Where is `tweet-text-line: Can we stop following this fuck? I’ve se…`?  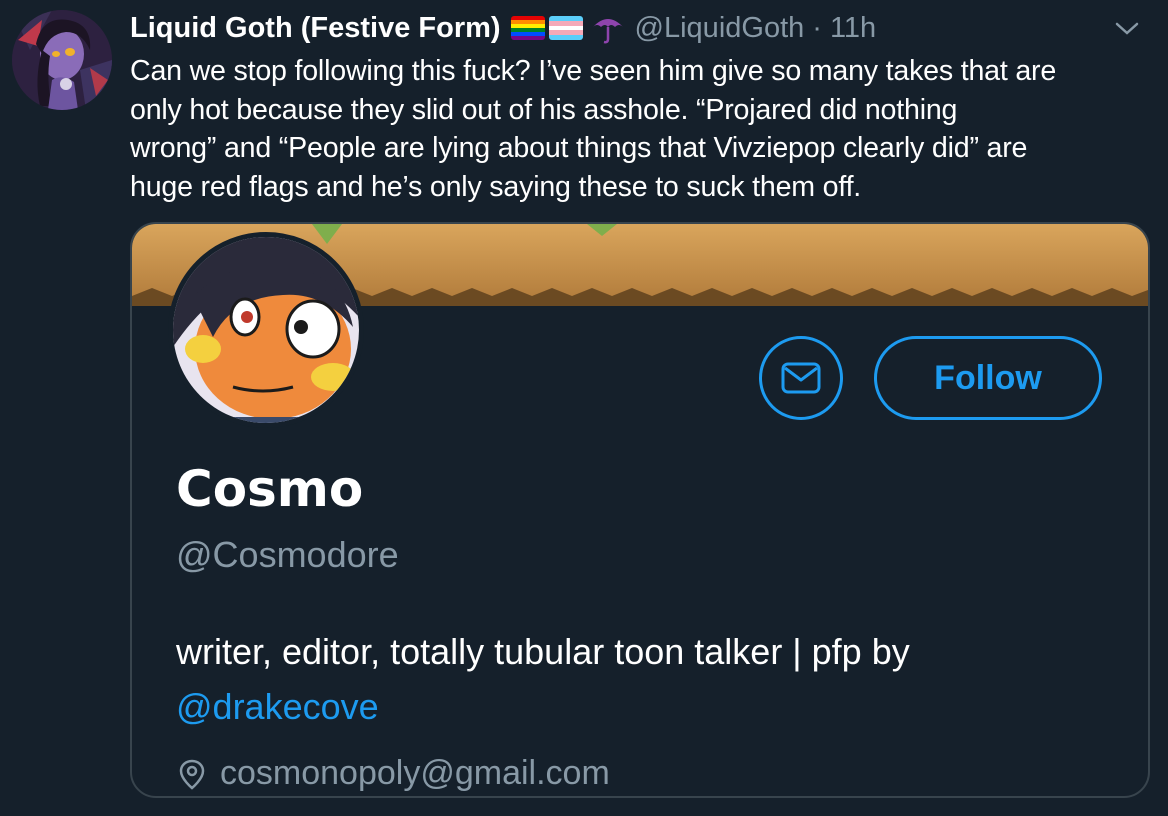
tweet-text-line: Can we stop following this fuck? I’ve se… is located at coordinates (593, 71).